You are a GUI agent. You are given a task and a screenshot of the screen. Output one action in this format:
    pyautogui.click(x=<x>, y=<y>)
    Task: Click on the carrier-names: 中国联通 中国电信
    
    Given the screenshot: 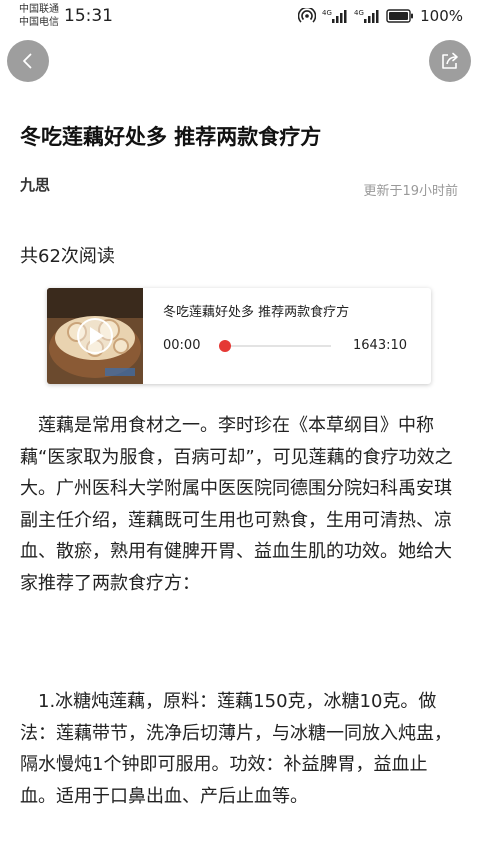 What is the action you would take?
    pyautogui.click(x=39, y=16)
    